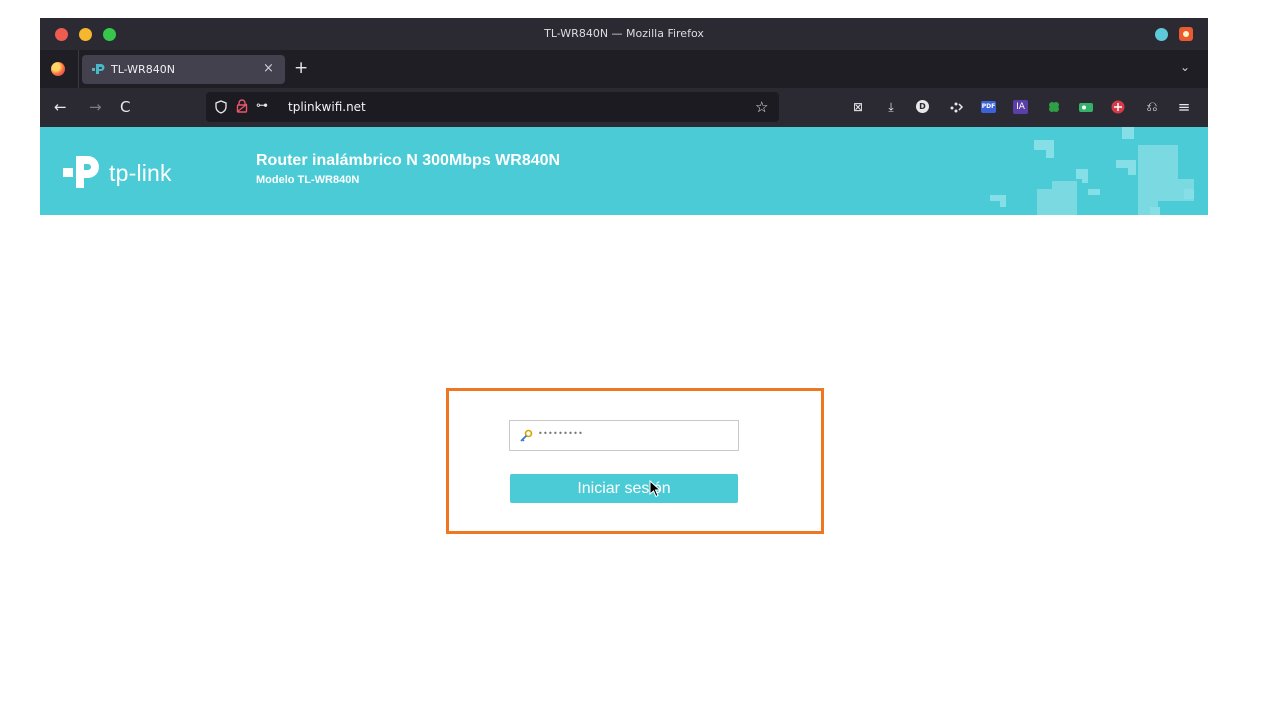 This screenshot has height=711, width=1270. I want to click on title-bar: TL-WR840N — Mozilla Firefox, so click(624, 34).